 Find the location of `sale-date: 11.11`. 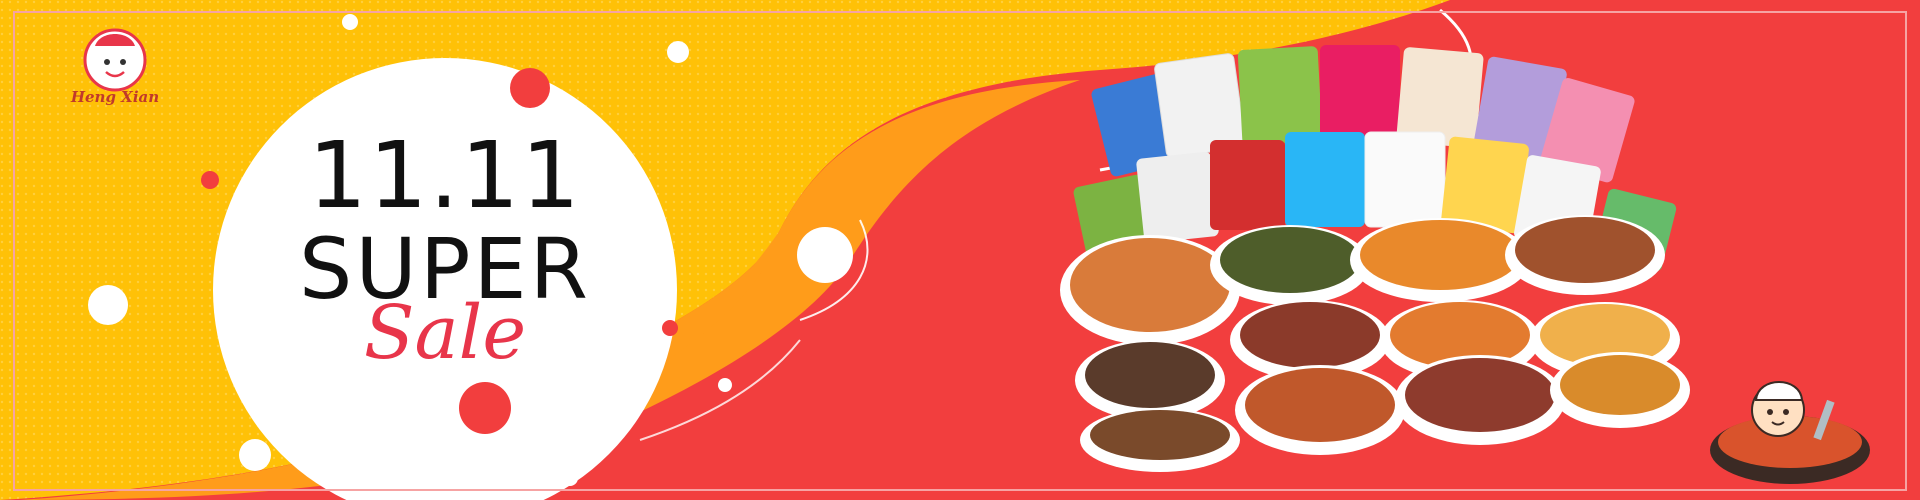

sale-date: 11.11 is located at coordinates (445, 175).